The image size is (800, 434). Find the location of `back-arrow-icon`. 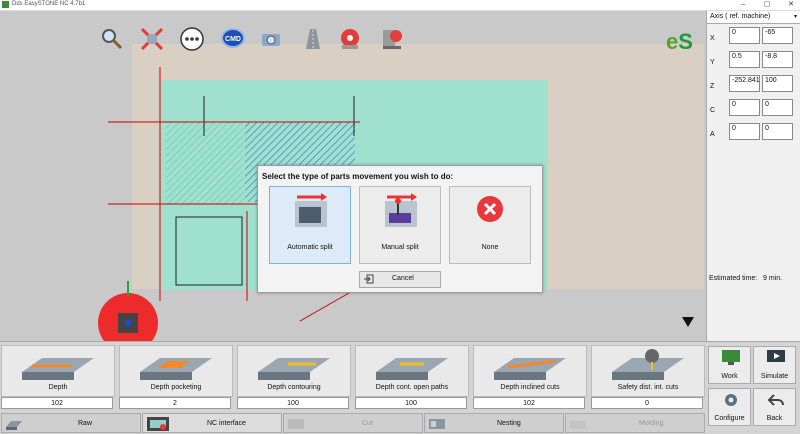

back-arrow-icon is located at coordinates (776, 400).